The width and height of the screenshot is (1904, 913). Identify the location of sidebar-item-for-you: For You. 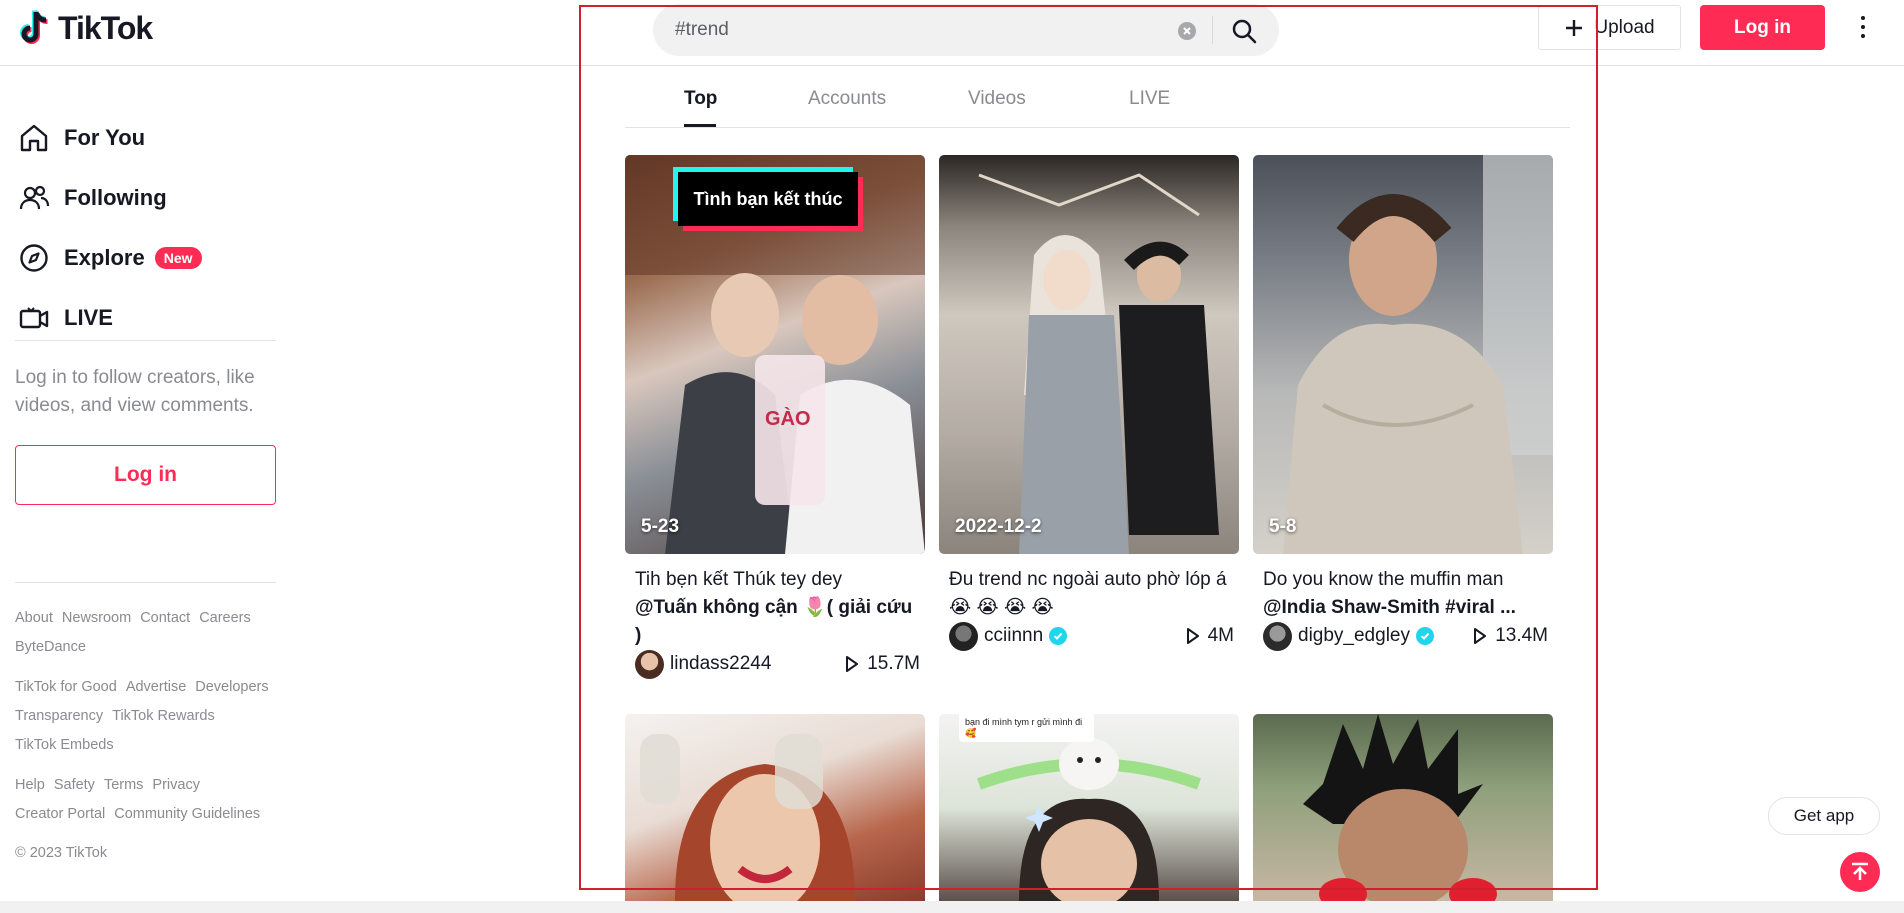
(81, 138).